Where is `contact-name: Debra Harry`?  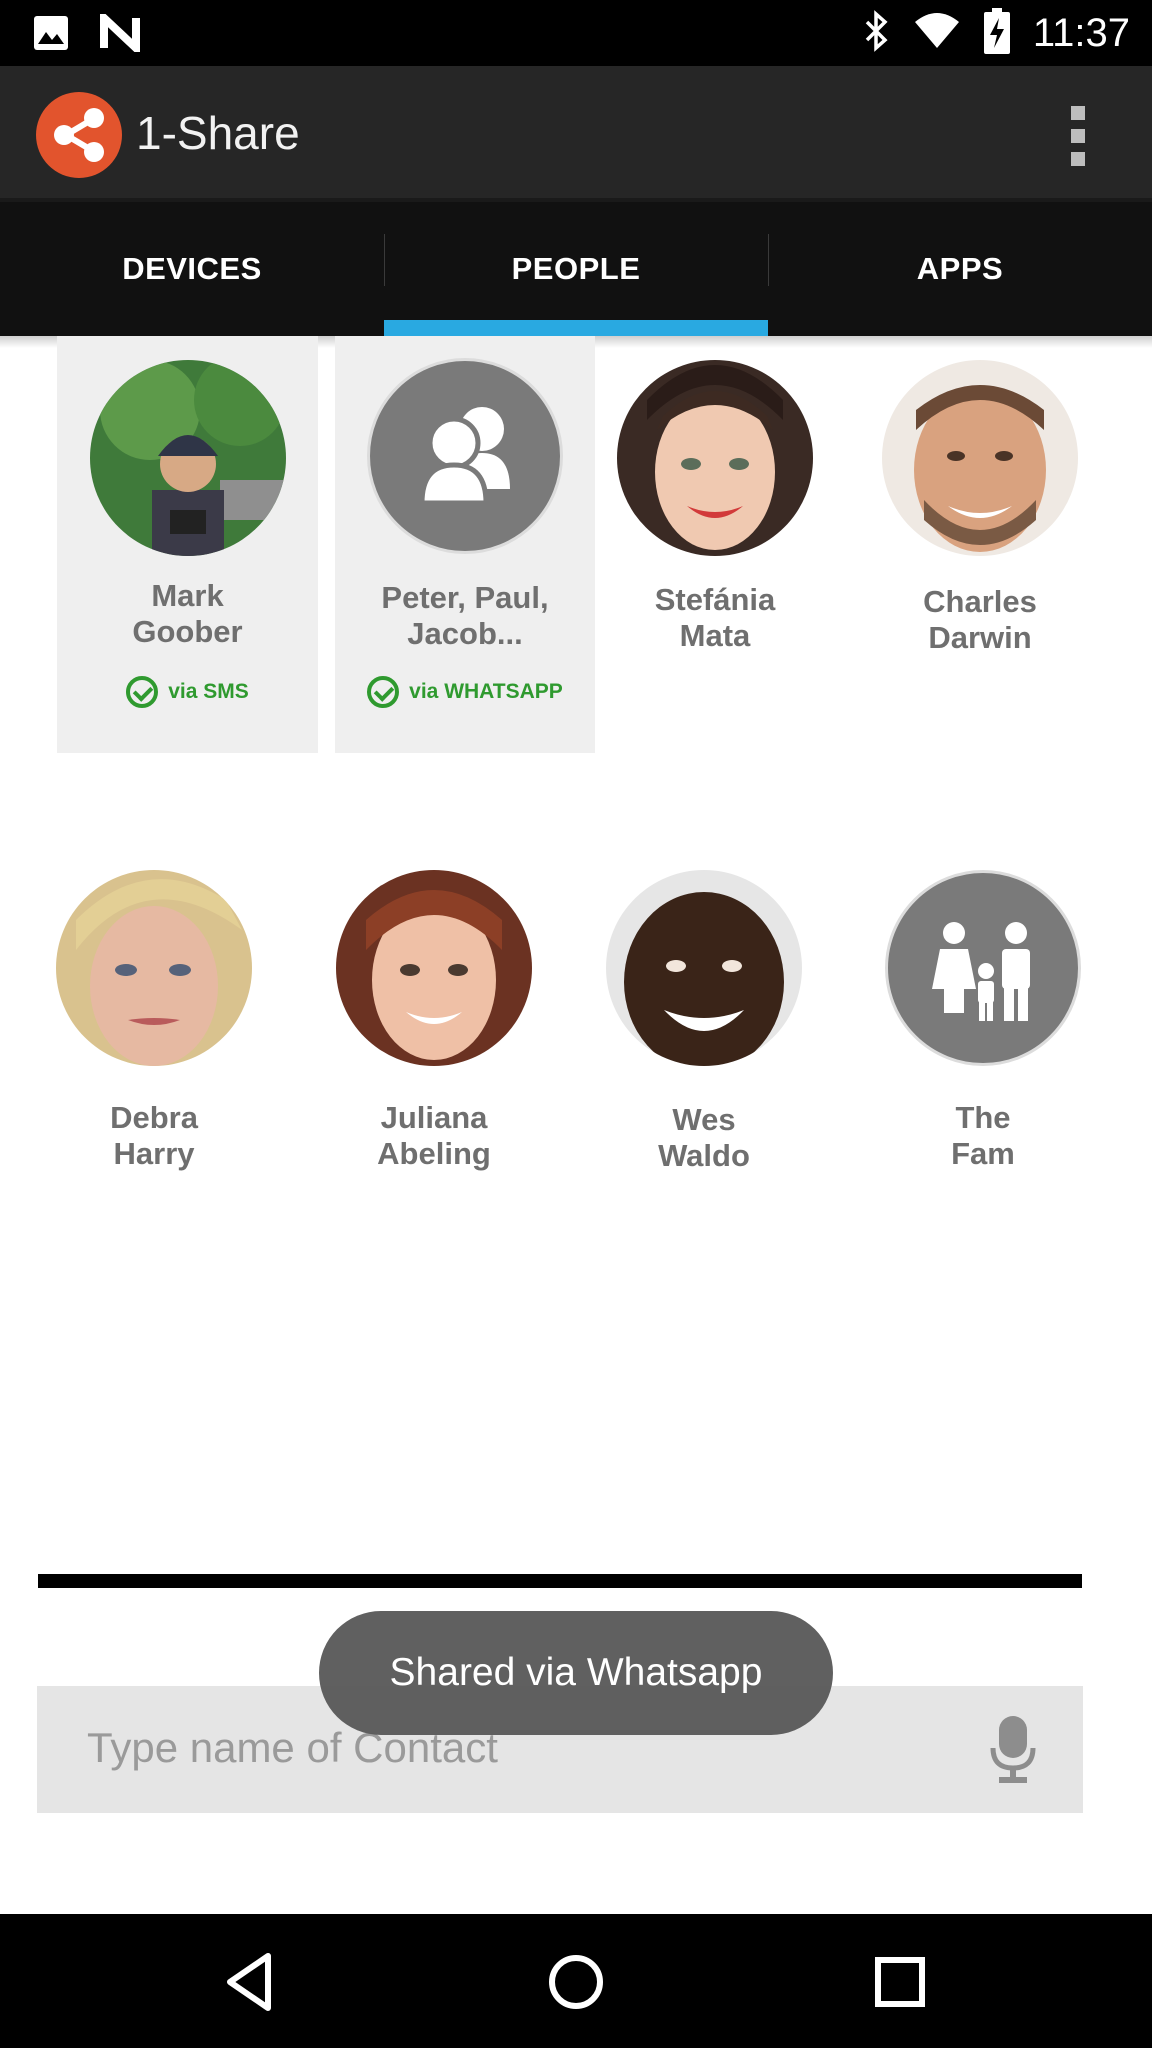
contact-name: Debra Harry is located at coordinates (154, 1135).